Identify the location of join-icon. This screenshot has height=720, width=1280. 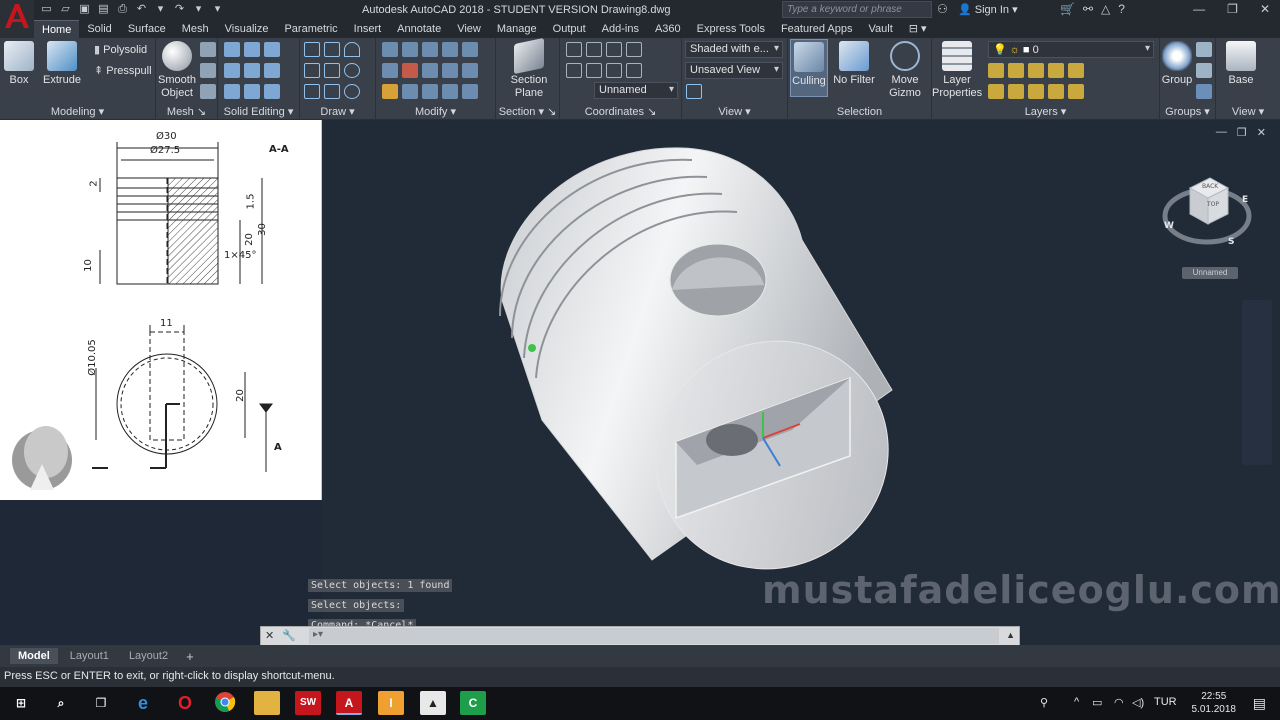
(430, 91).